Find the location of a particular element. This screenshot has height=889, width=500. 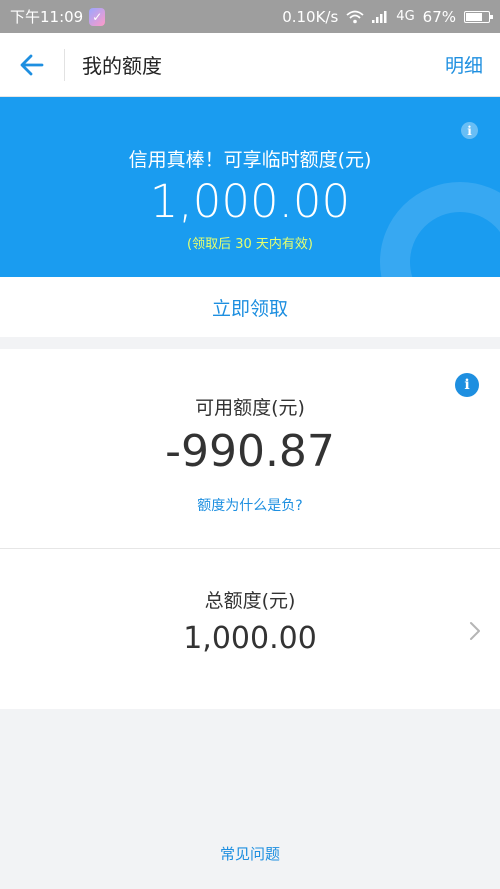

status-left: 下午11:09 ✓ is located at coordinates (58, 16).